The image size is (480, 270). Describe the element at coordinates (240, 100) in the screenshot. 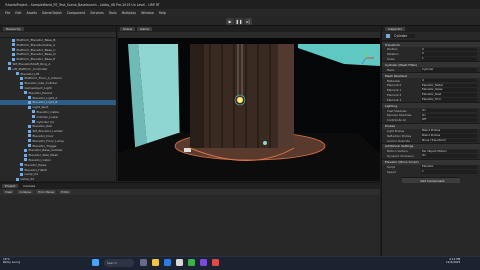

I see `light-gizmo-icon` at that location.